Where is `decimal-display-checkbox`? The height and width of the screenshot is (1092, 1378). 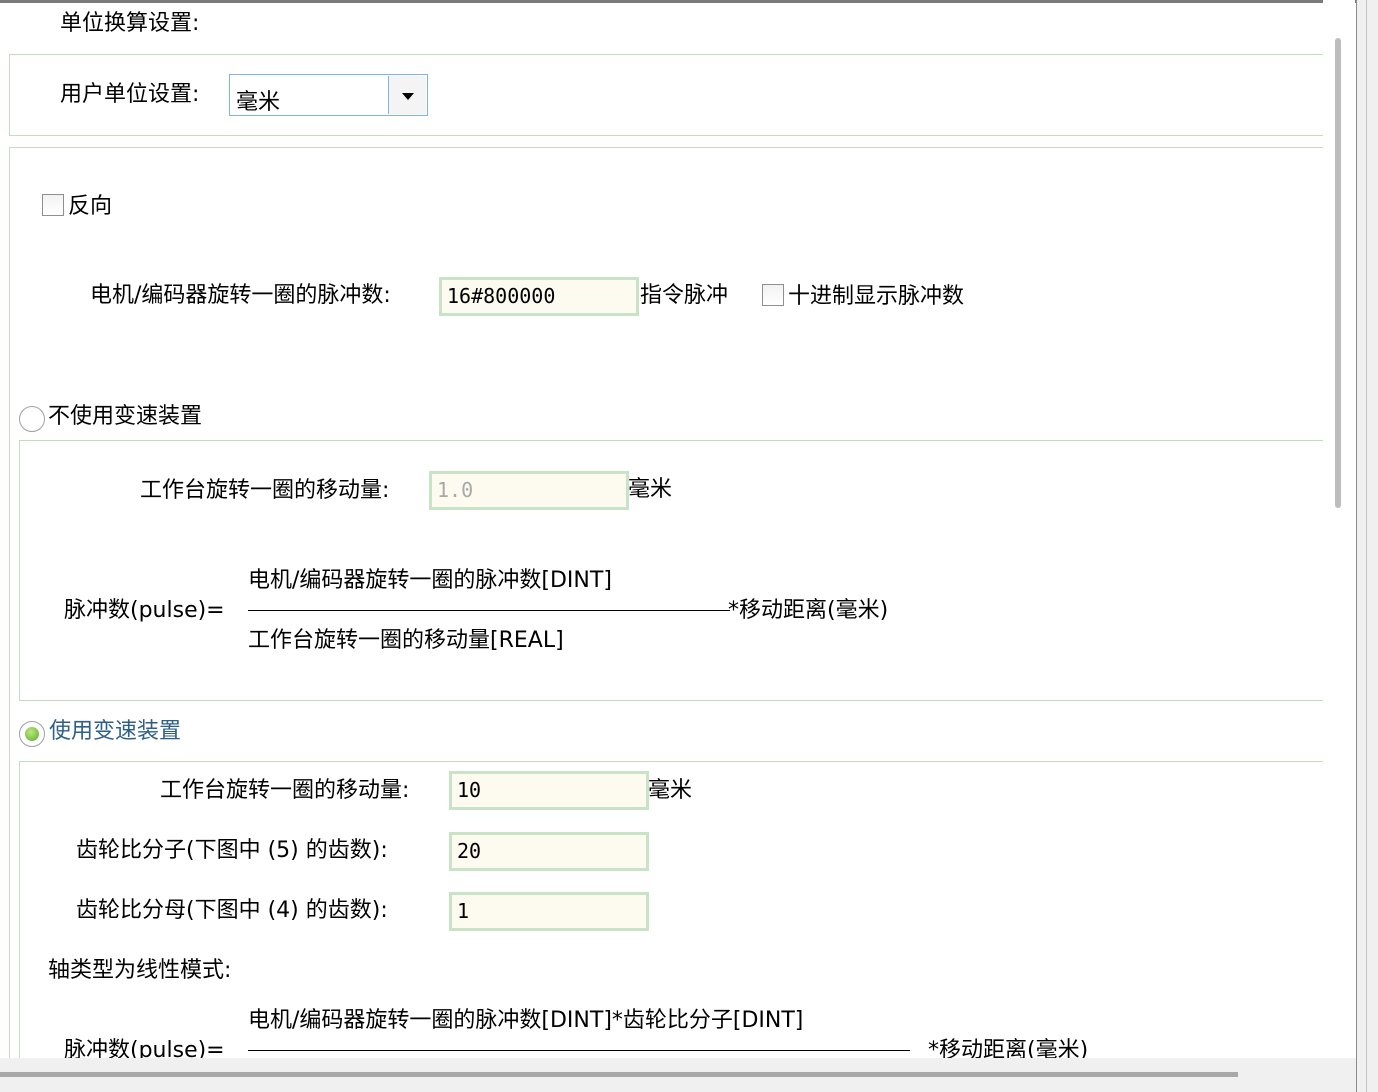
decimal-display-checkbox is located at coordinates (773, 295).